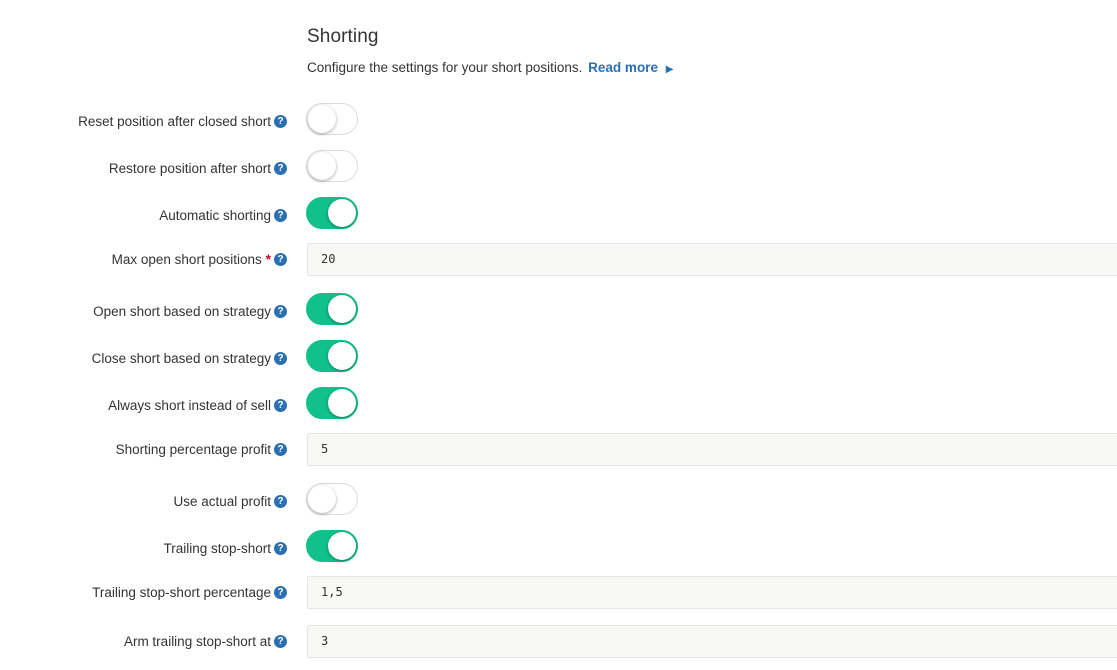 The height and width of the screenshot is (670, 1117). Describe the element at coordinates (712, 592) in the screenshot. I see `text-input: 1,5` at that location.